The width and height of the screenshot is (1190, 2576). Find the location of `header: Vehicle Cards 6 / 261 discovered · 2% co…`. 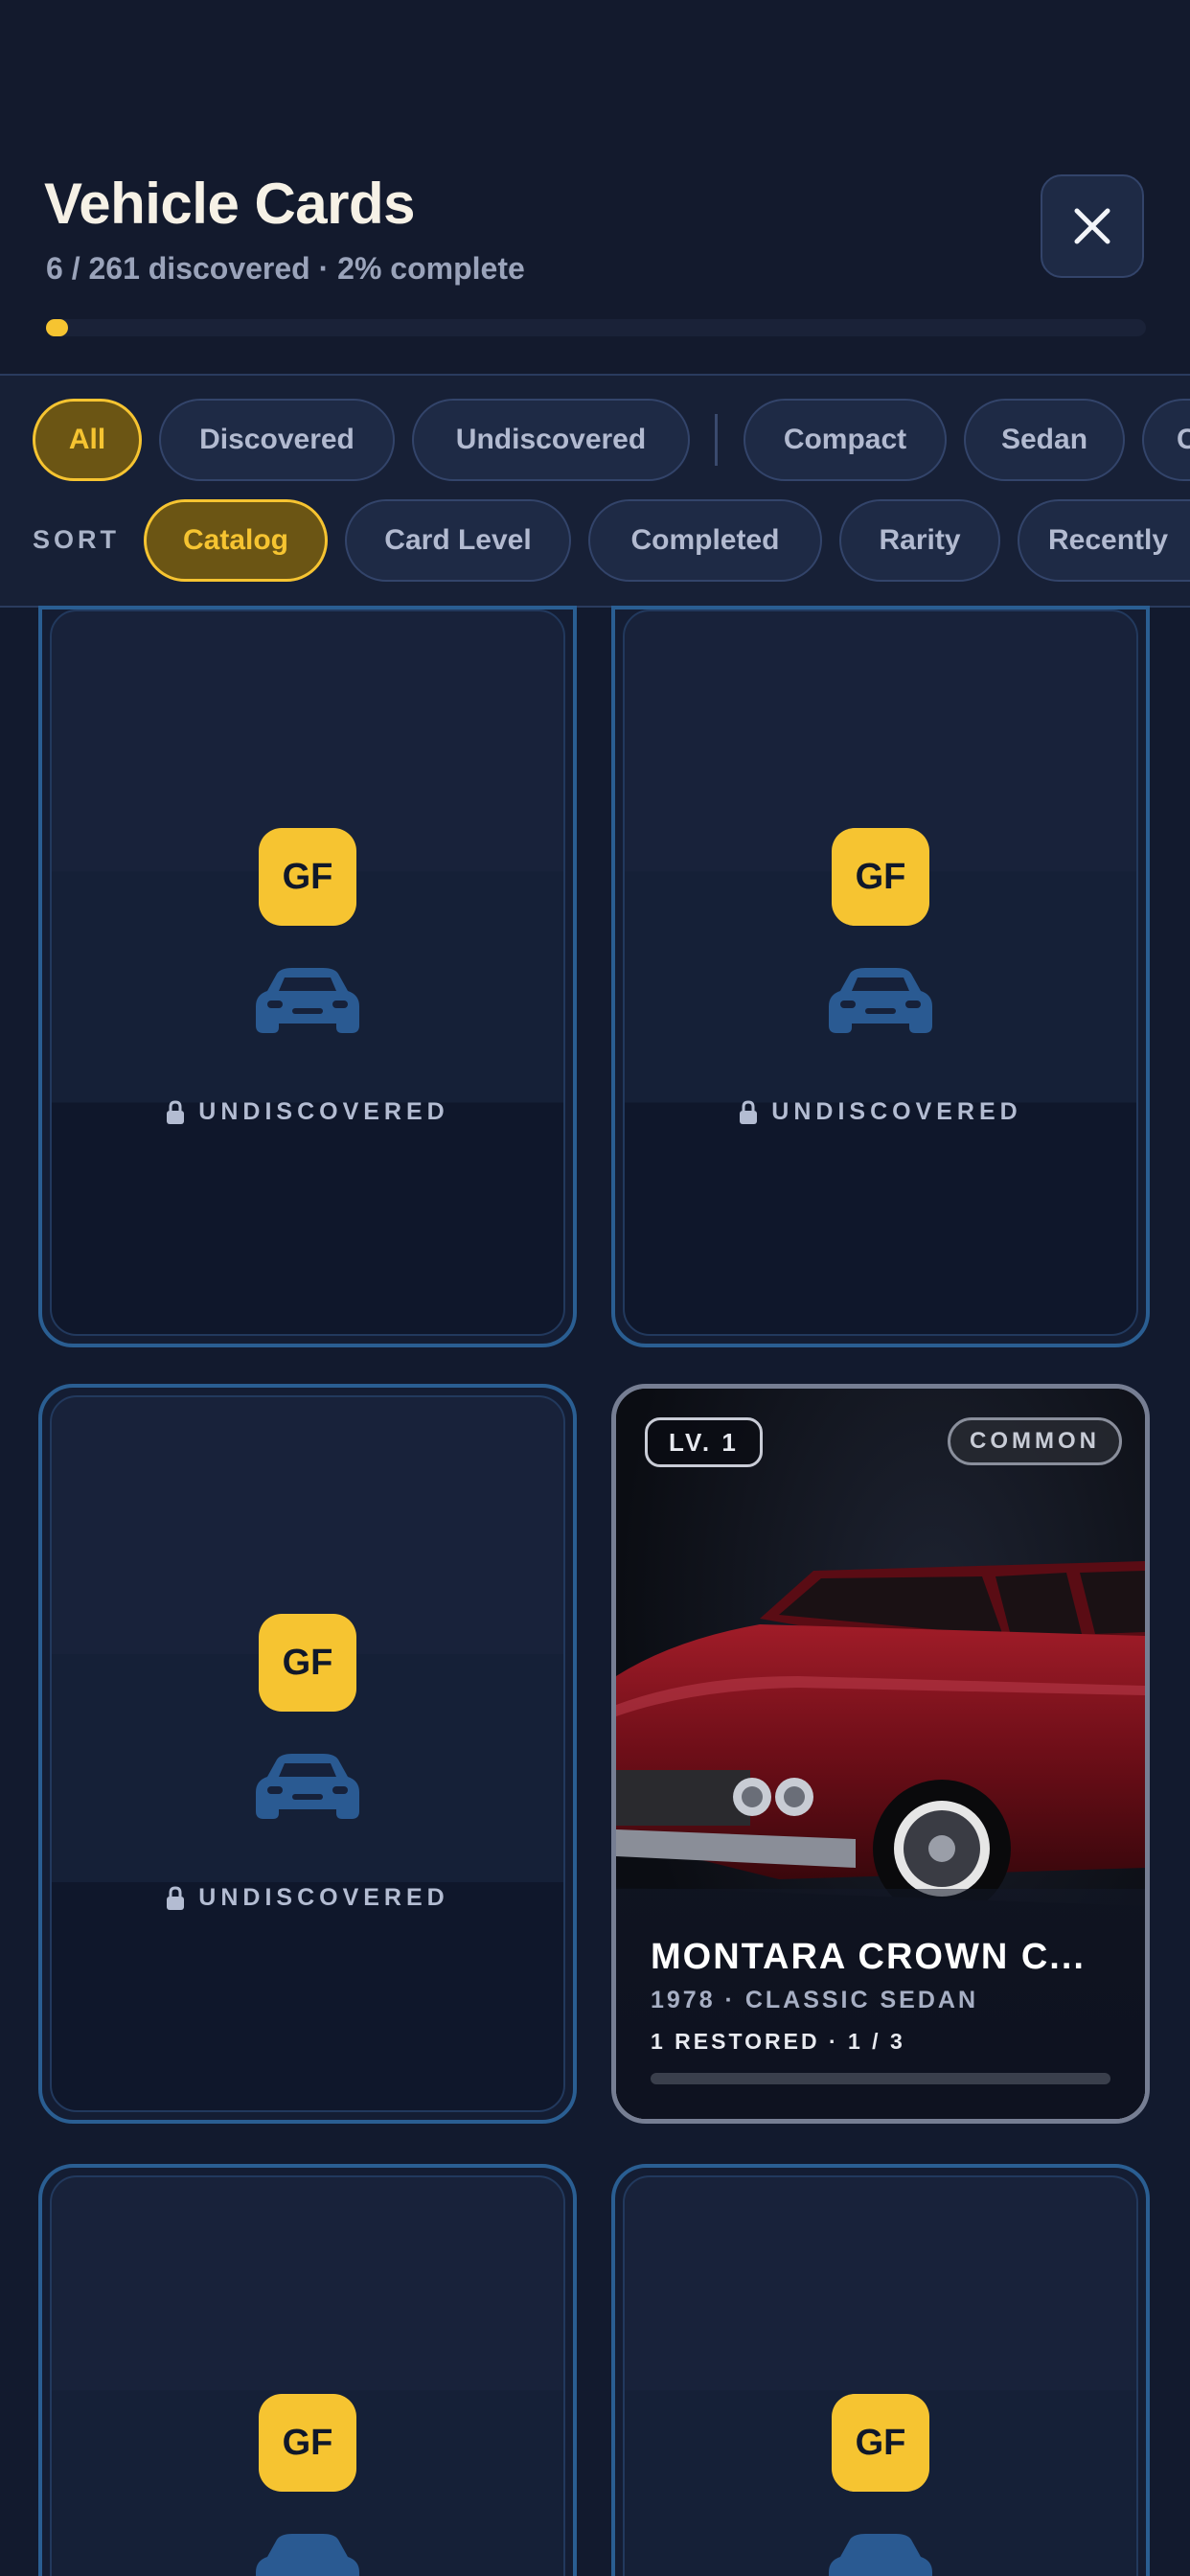

header: Vehicle Cards 6 / 261 discovered · 2% co… is located at coordinates (595, 187).